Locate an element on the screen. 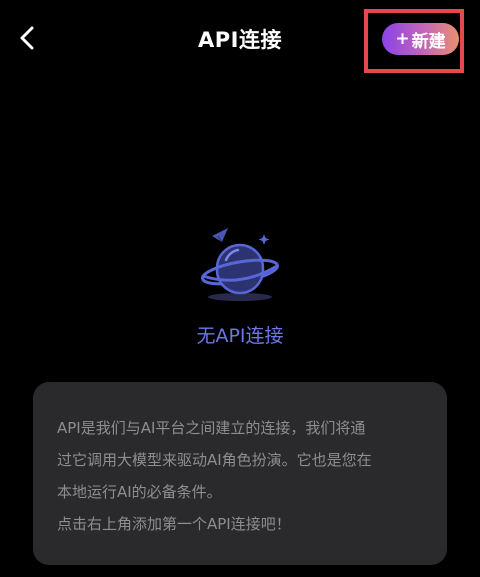 The height and width of the screenshot is (577, 480). empty-state-message: 无API连接 is located at coordinates (240, 336).